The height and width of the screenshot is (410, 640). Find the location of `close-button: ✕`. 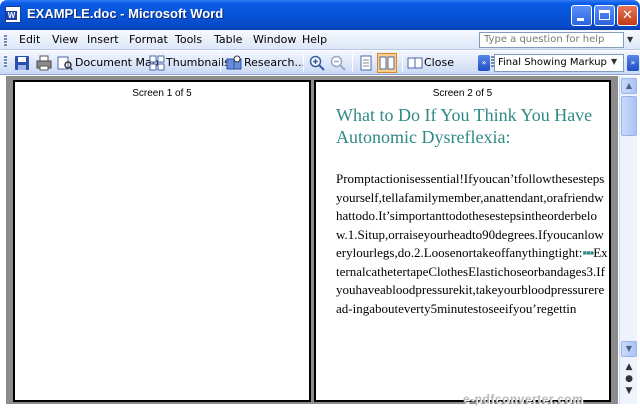

close-button: ✕ is located at coordinates (627, 15).